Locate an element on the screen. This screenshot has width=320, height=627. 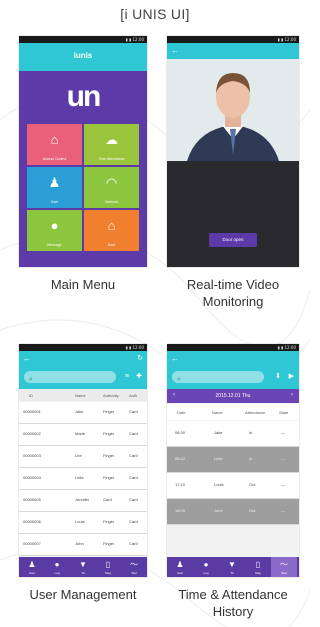
tile-user: ♟ User is located at coordinates (54, 187).